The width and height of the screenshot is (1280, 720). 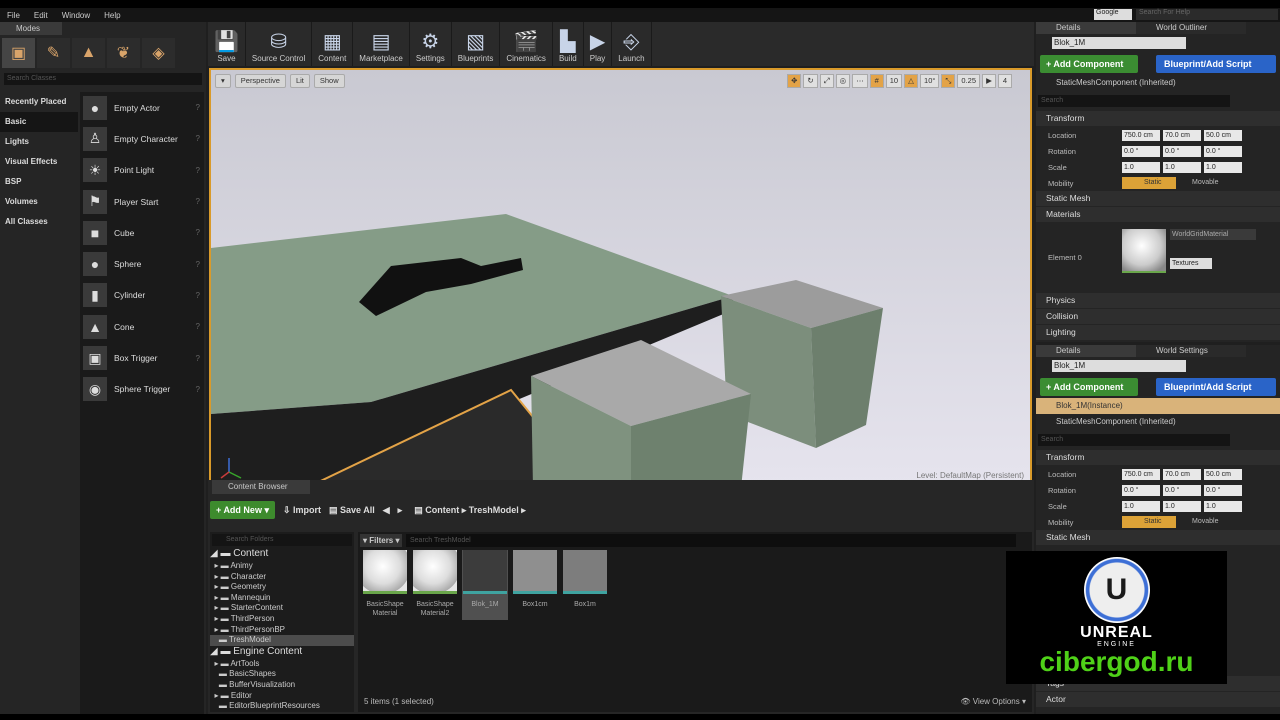 What do you see at coordinates (142, 326) in the screenshot?
I see `class-item-cone: ▲ Cone?` at bounding box center [142, 326].